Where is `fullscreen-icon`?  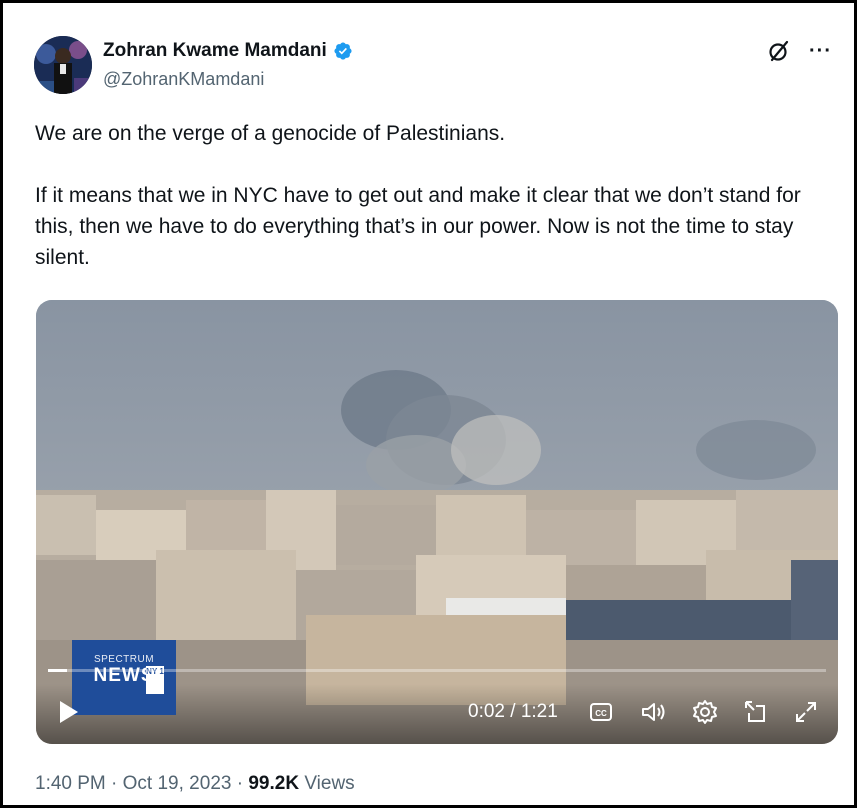
fullscreen-icon is located at coordinates (806, 712).